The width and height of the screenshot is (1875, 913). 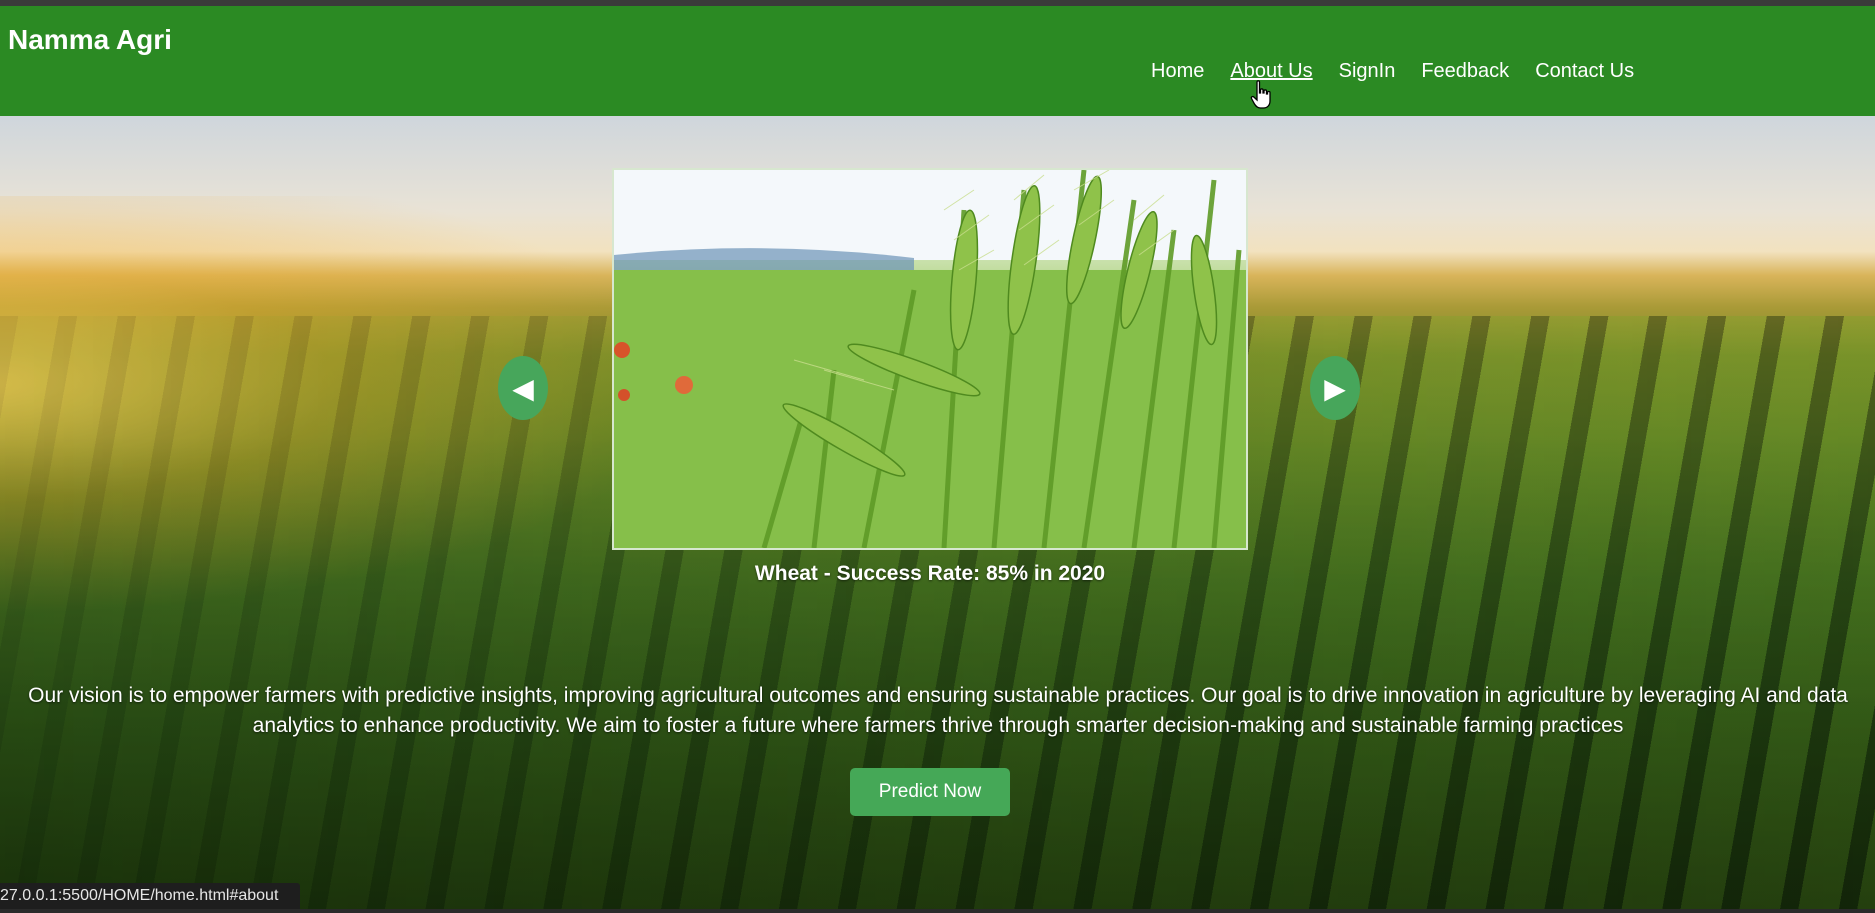 I want to click on play-right-icon: ▶, so click(x=1335, y=388).